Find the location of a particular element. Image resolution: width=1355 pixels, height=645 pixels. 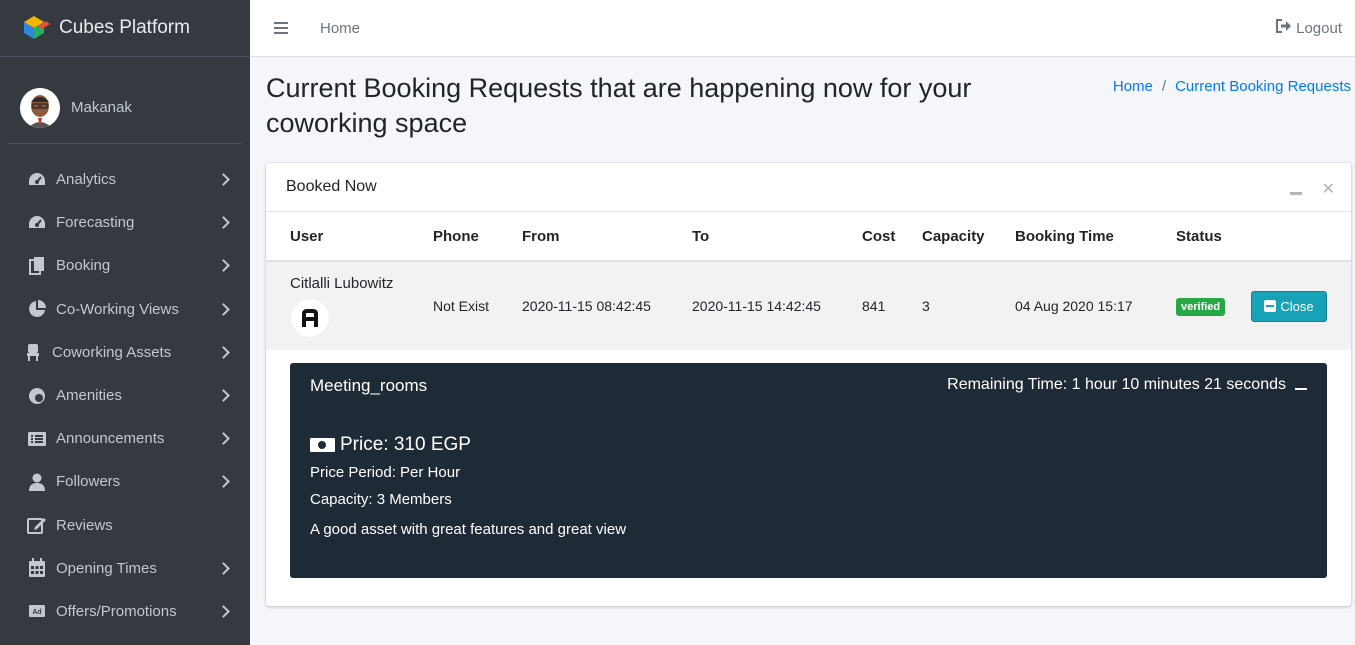

sidebar-item-co-working-views: Co-Working Views is located at coordinates (125, 309).